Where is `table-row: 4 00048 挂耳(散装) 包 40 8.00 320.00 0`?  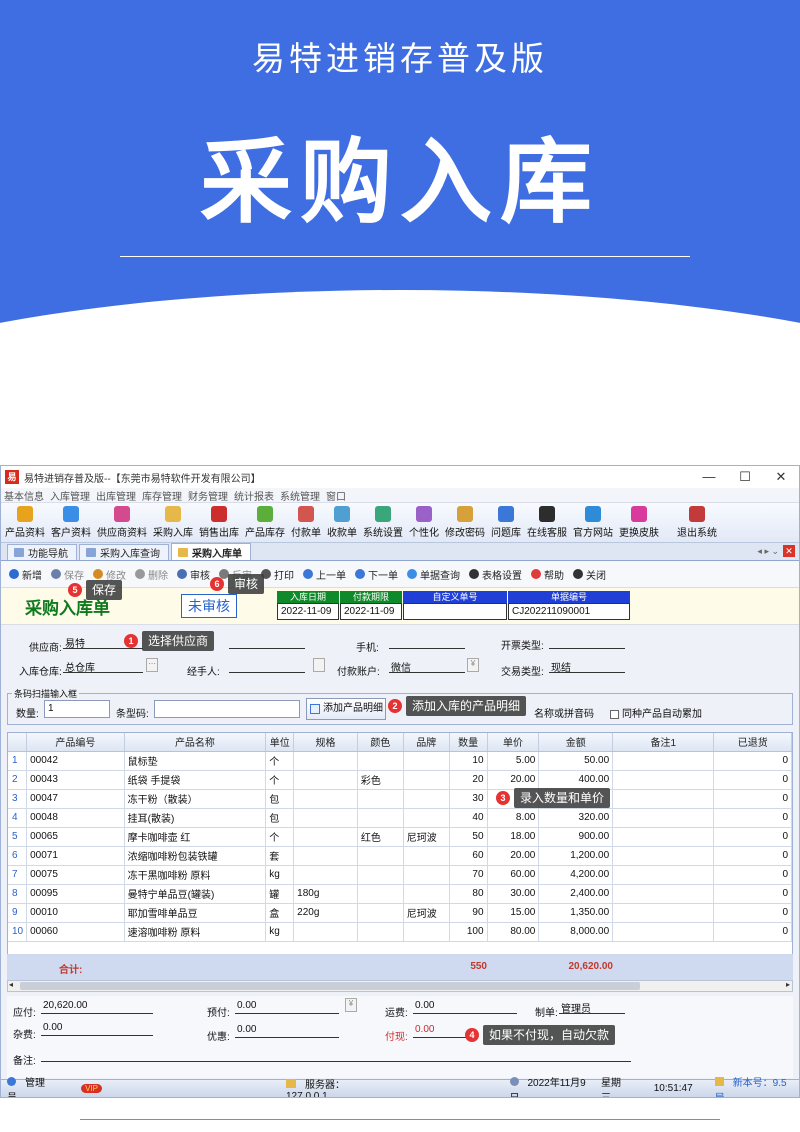 table-row: 4 00048 挂耳(散装) 包 40 8.00 320.00 0 is located at coordinates (400, 818).